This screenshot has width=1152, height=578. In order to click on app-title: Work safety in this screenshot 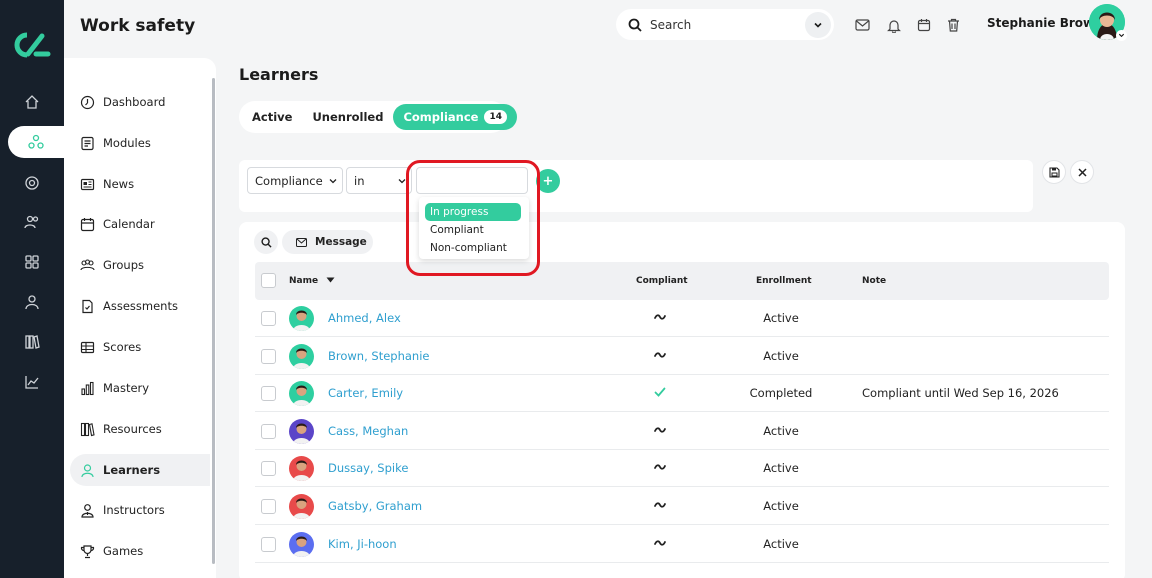, I will do `click(138, 26)`.